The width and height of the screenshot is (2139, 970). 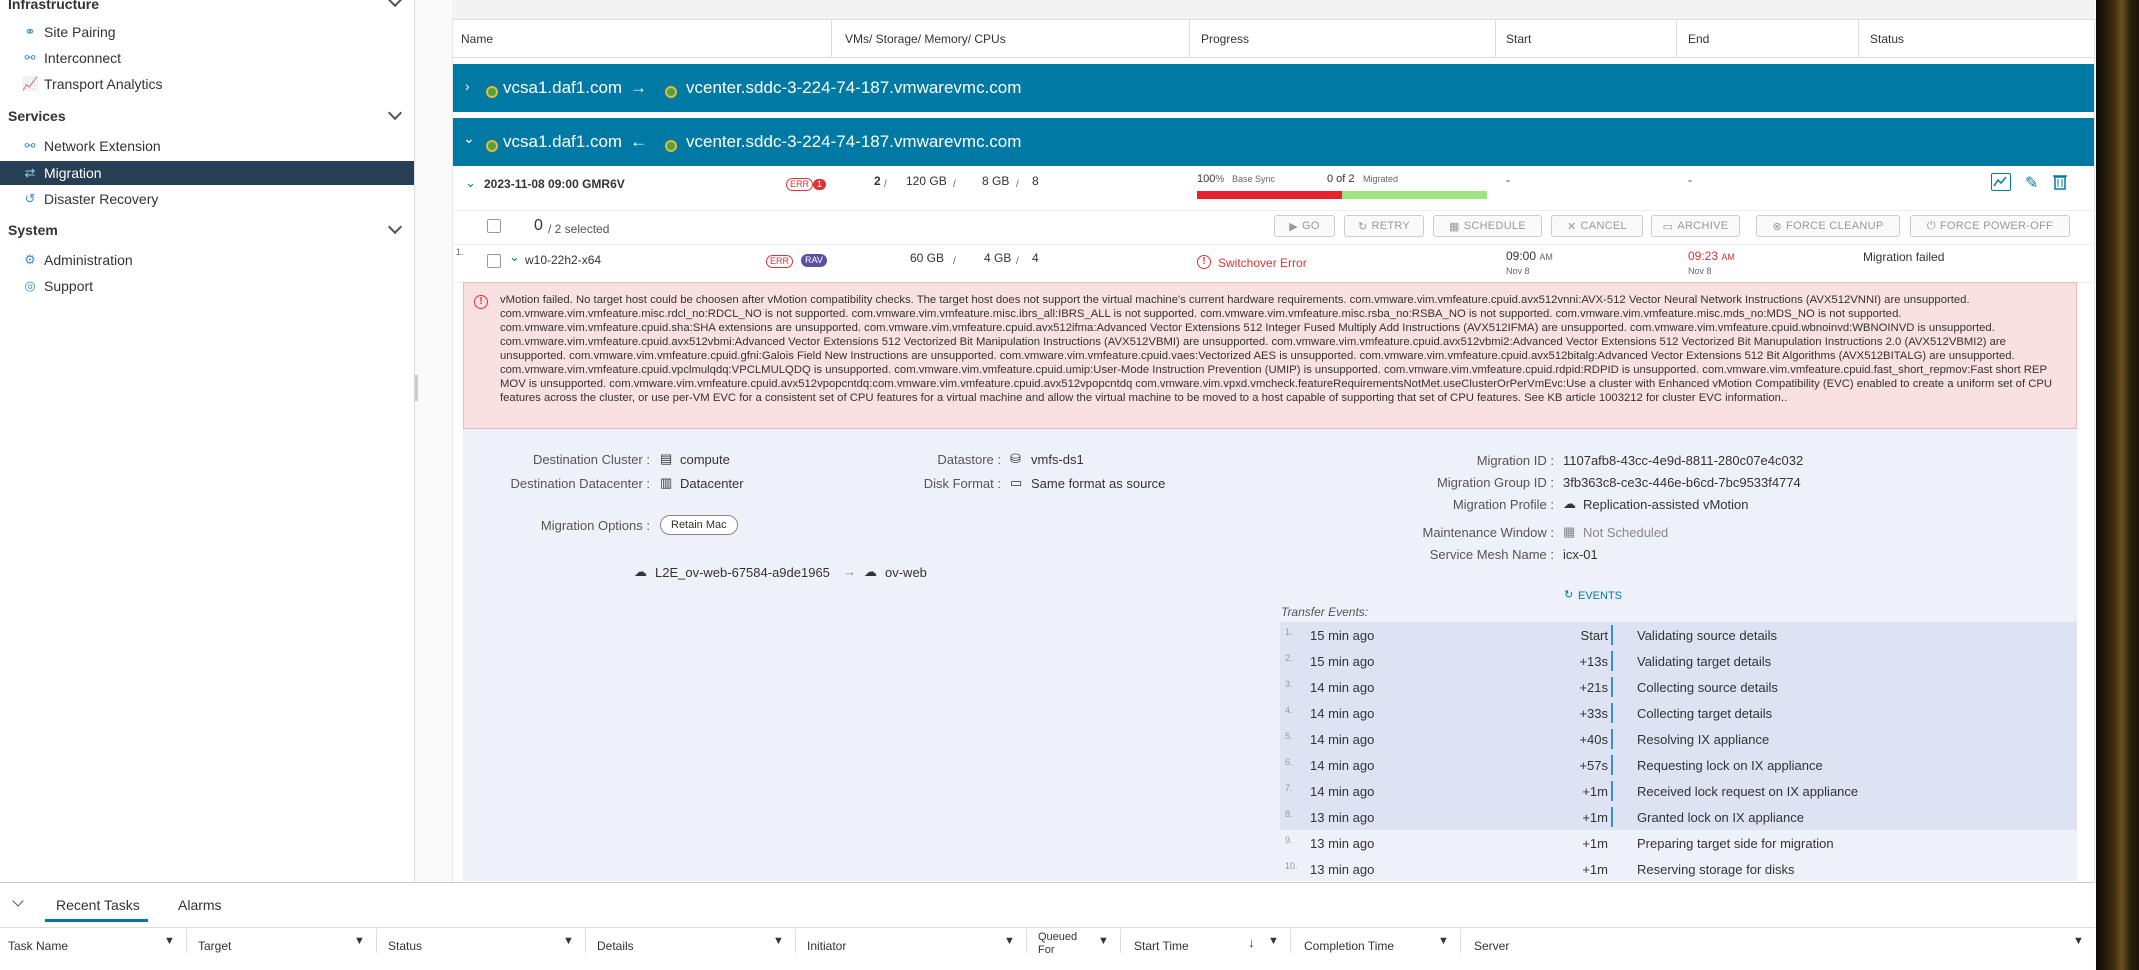 I want to click on delete-icon, so click(x=2060, y=183).